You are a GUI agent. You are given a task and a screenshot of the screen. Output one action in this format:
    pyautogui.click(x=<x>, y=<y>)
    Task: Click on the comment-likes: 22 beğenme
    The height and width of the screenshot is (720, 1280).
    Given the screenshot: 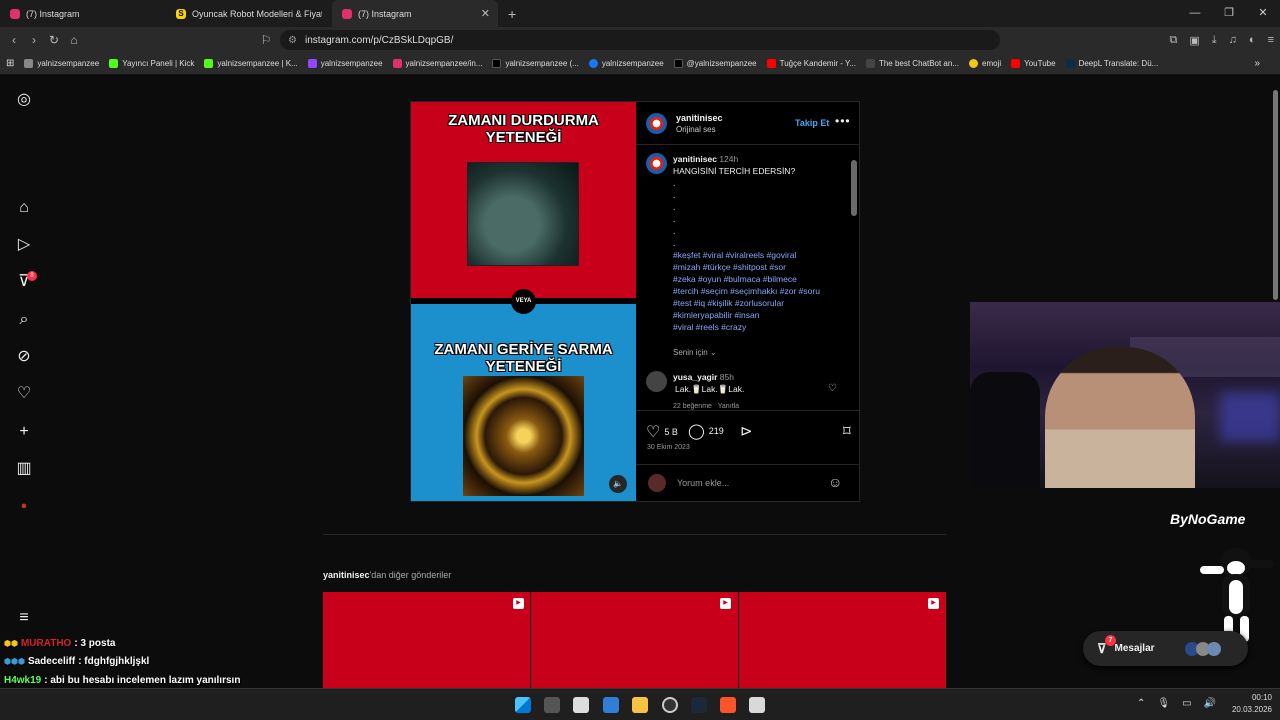 What is the action you would take?
    pyautogui.click(x=692, y=406)
    